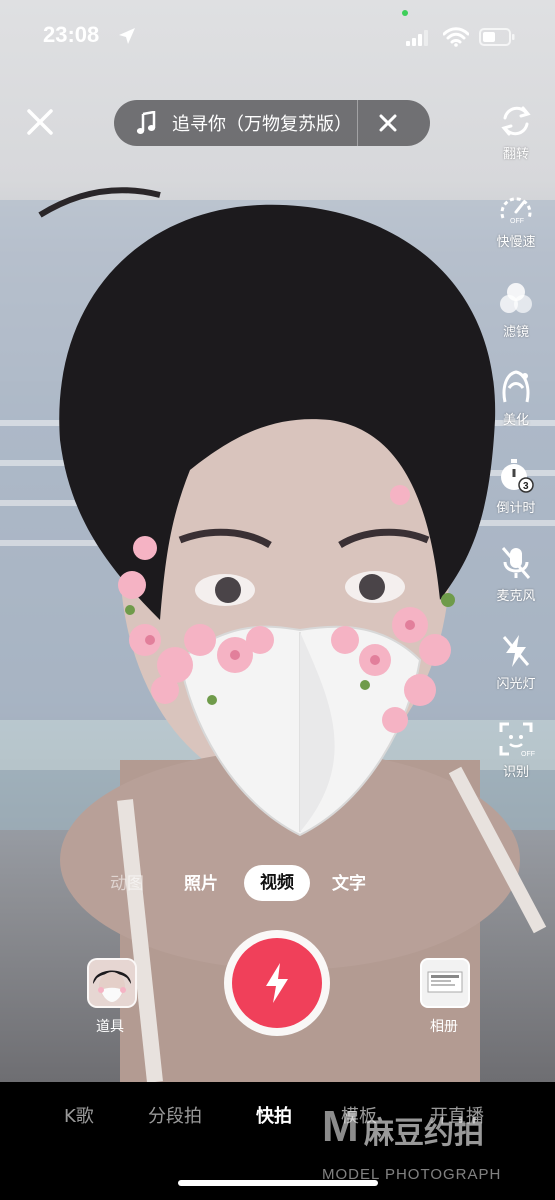  What do you see at coordinates (274, 1115) in the screenshot?
I see `tab-quick-shot: 快拍` at bounding box center [274, 1115].